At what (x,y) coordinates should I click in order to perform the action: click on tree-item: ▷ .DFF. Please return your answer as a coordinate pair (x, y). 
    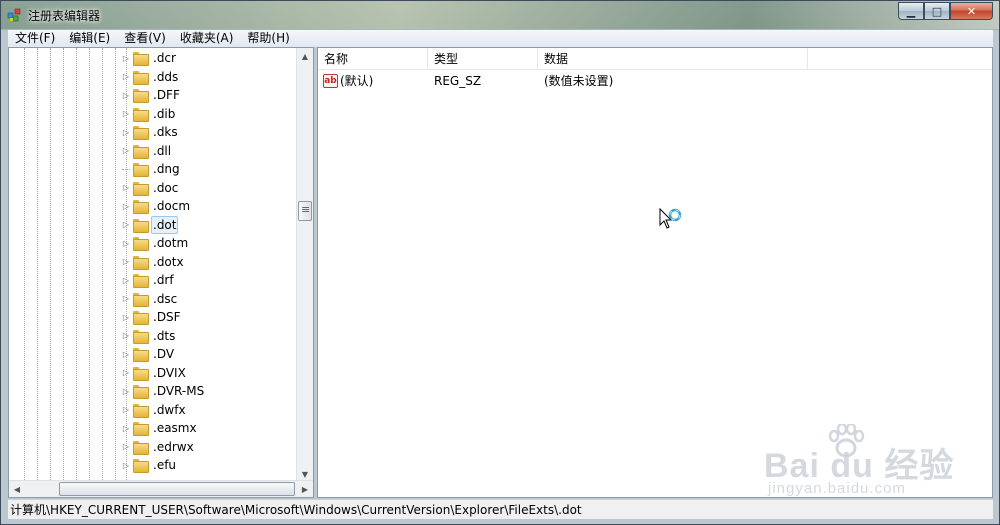
    Looking at the image, I should click on (163, 95).